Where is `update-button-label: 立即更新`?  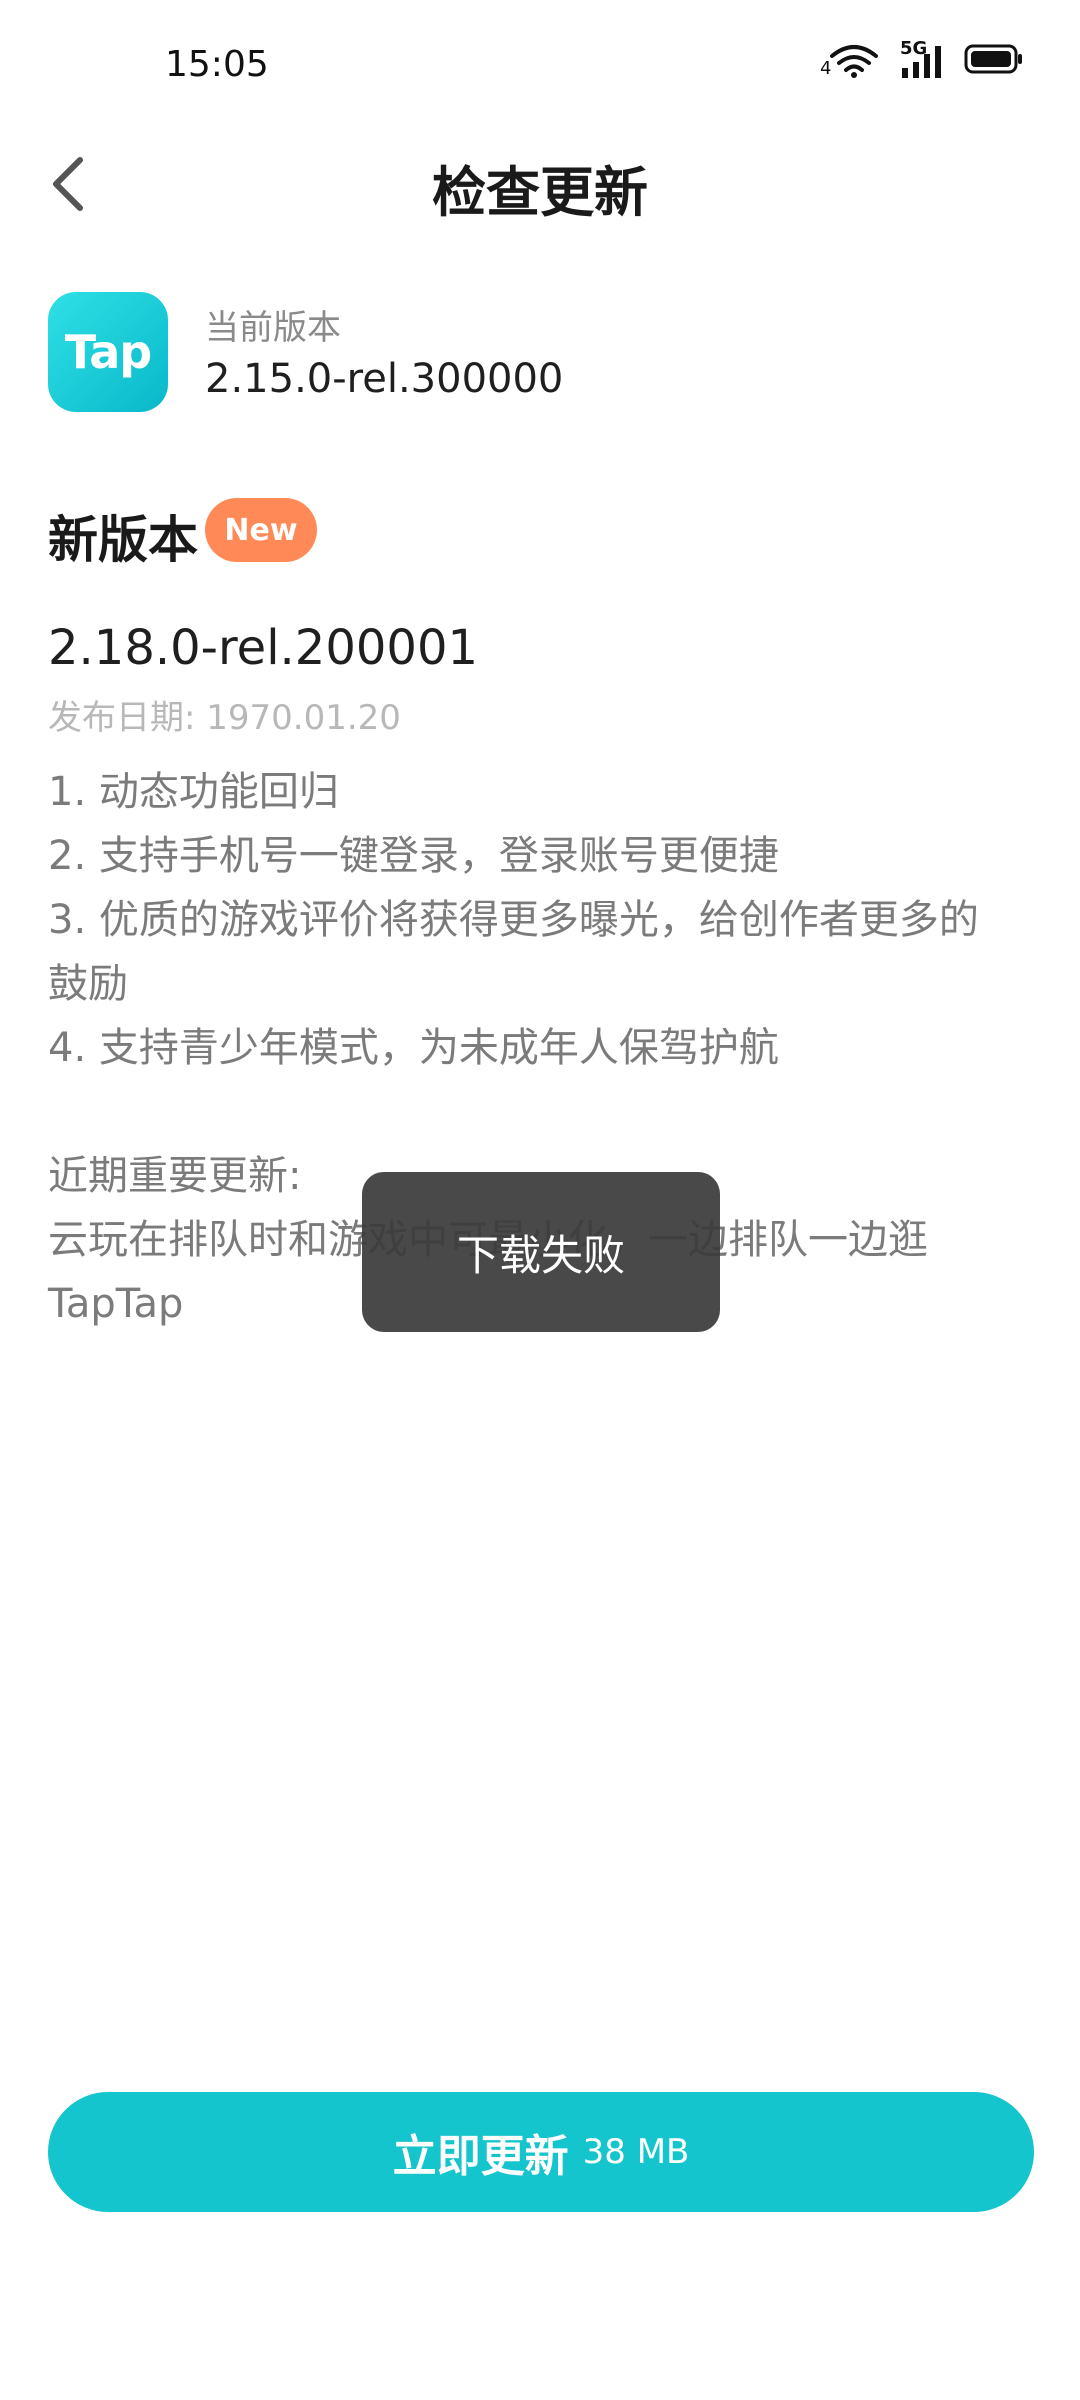 update-button-label: 立即更新 is located at coordinates (480, 2156).